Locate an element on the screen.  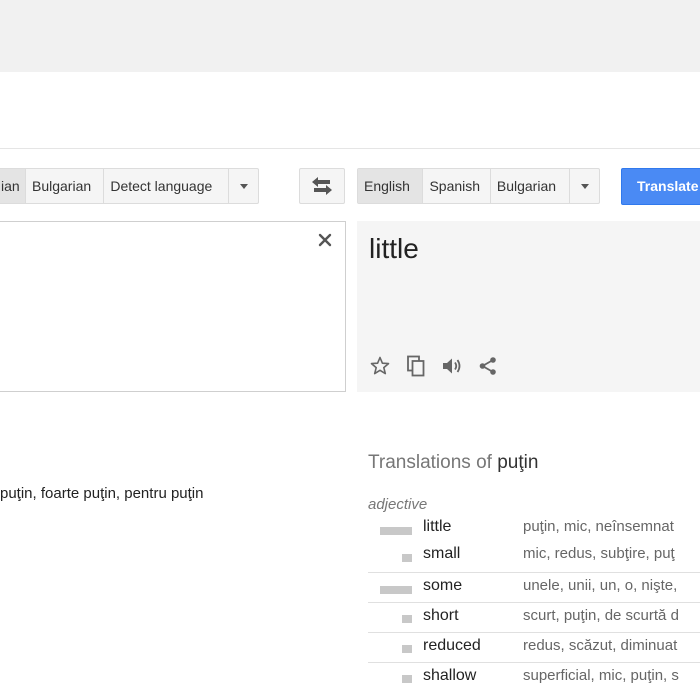
share-button is located at coordinates (488, 366).